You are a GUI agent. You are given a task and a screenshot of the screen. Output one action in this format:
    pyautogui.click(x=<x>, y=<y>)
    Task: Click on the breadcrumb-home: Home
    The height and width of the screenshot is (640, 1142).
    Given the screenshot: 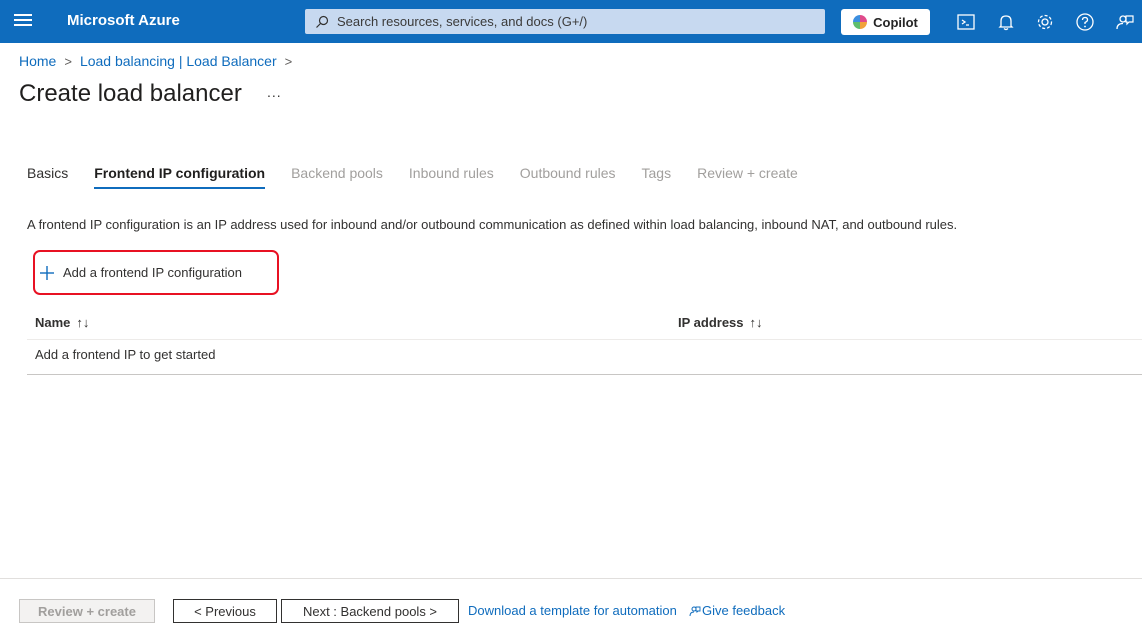 What is the action you would take?
    pyautogui.click(x=37, y=61)
    